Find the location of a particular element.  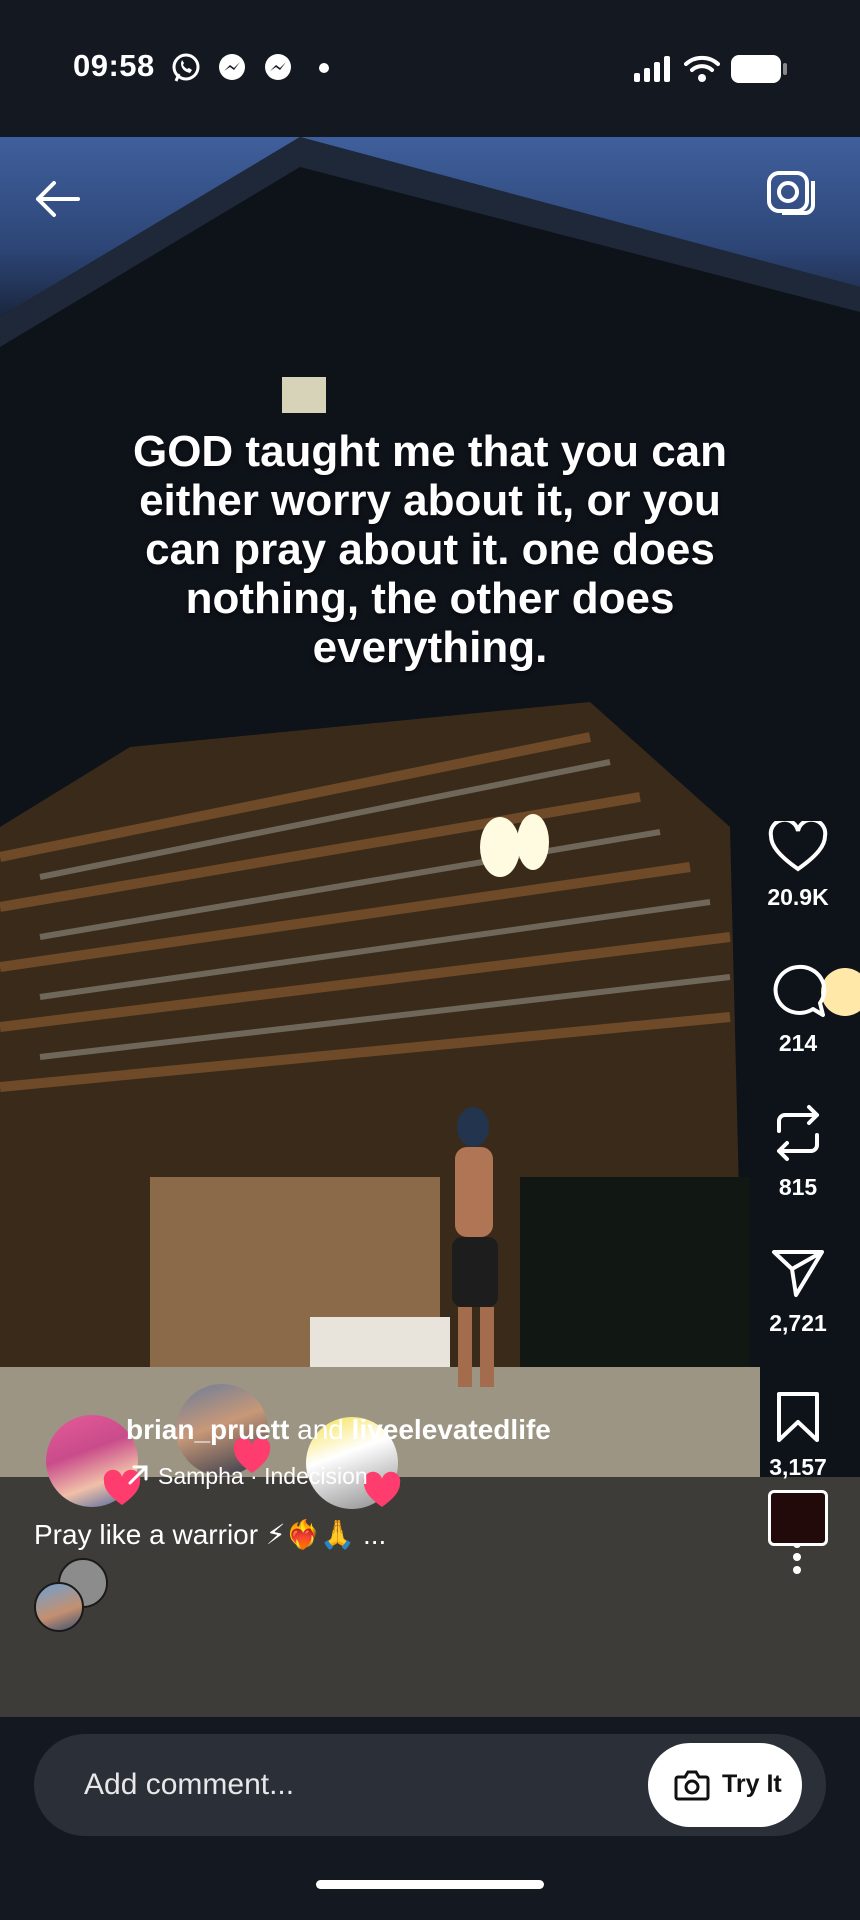

repost-button: 815 is located at coordinates (798, 1152).